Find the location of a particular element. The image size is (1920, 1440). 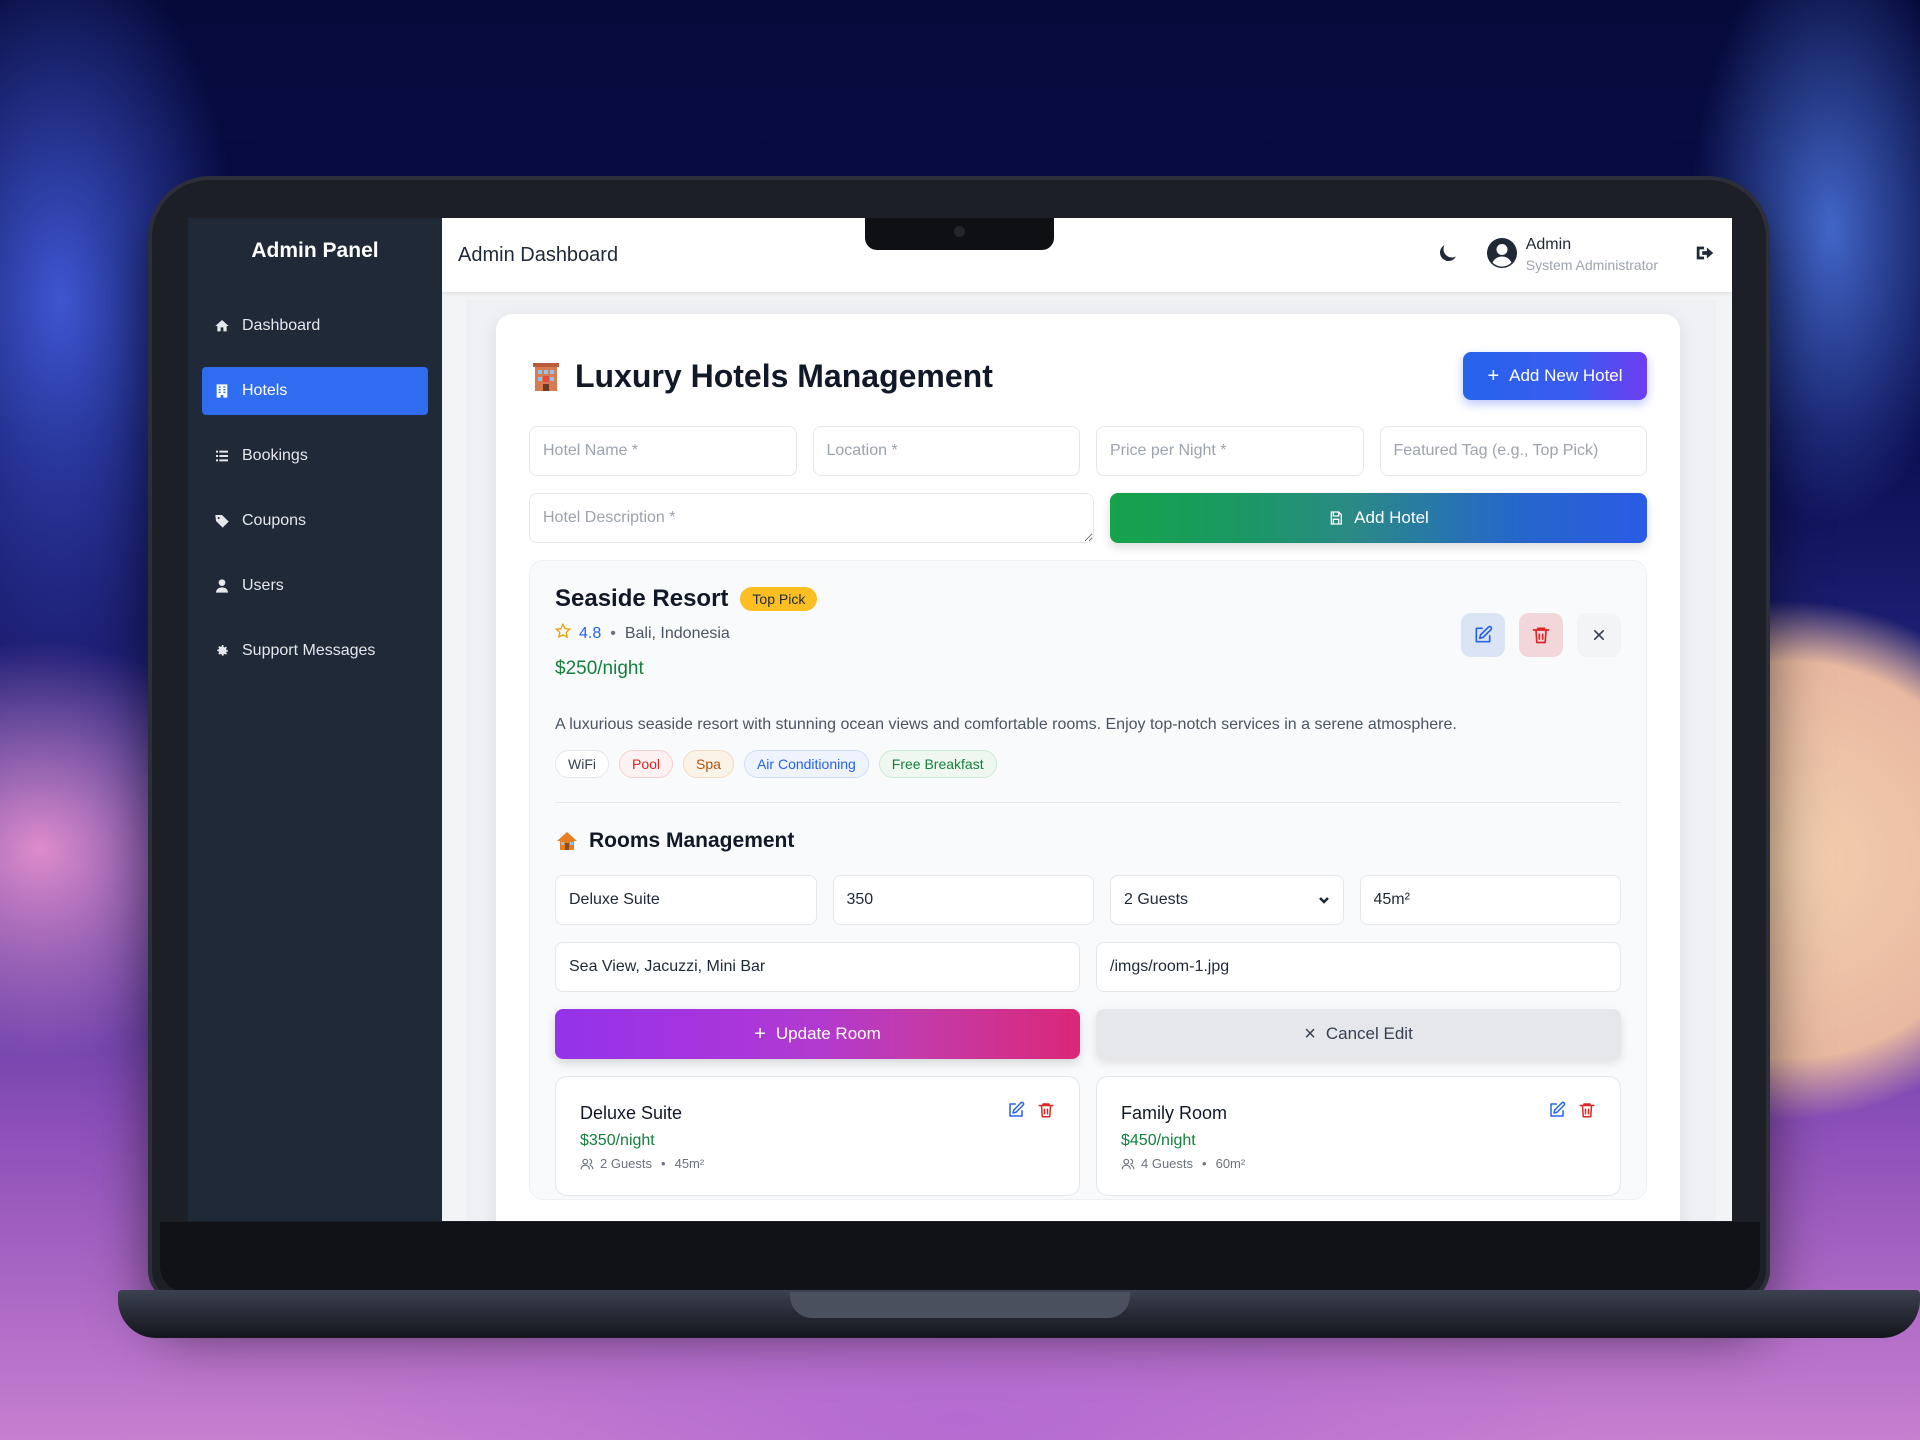

close-icon is located at coordinates (1599, 635).